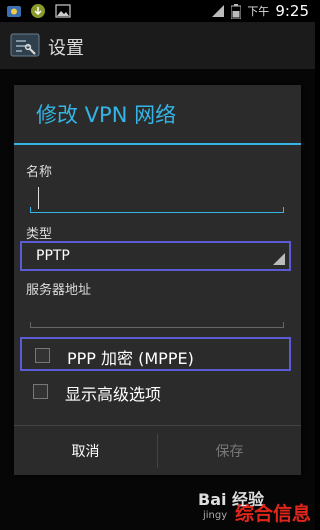 The width and height of the screenshot is (320, 530). What do you see at coordinates (63, 11) in the screenshot?
I see `image-notification-icon` at bounding box center [63, 11].